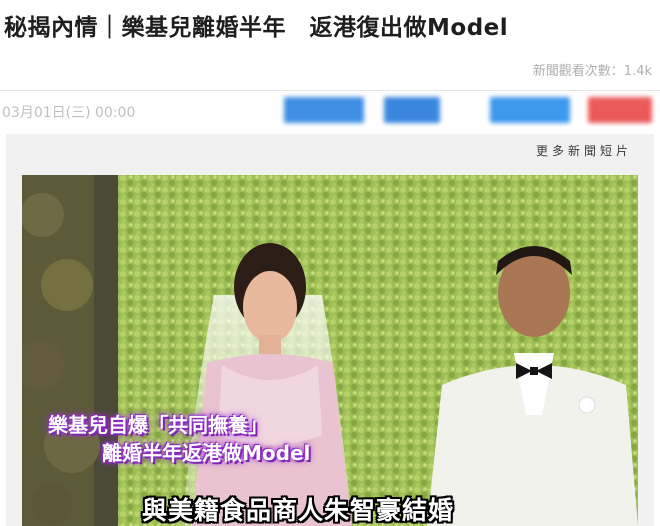 This screenshot has height=526, width=660. What do you see at coordinates (584, 150) in the screenshot?
I see `more-news-videos-link: 更多新聞短片` at bounding box center [584, 150].